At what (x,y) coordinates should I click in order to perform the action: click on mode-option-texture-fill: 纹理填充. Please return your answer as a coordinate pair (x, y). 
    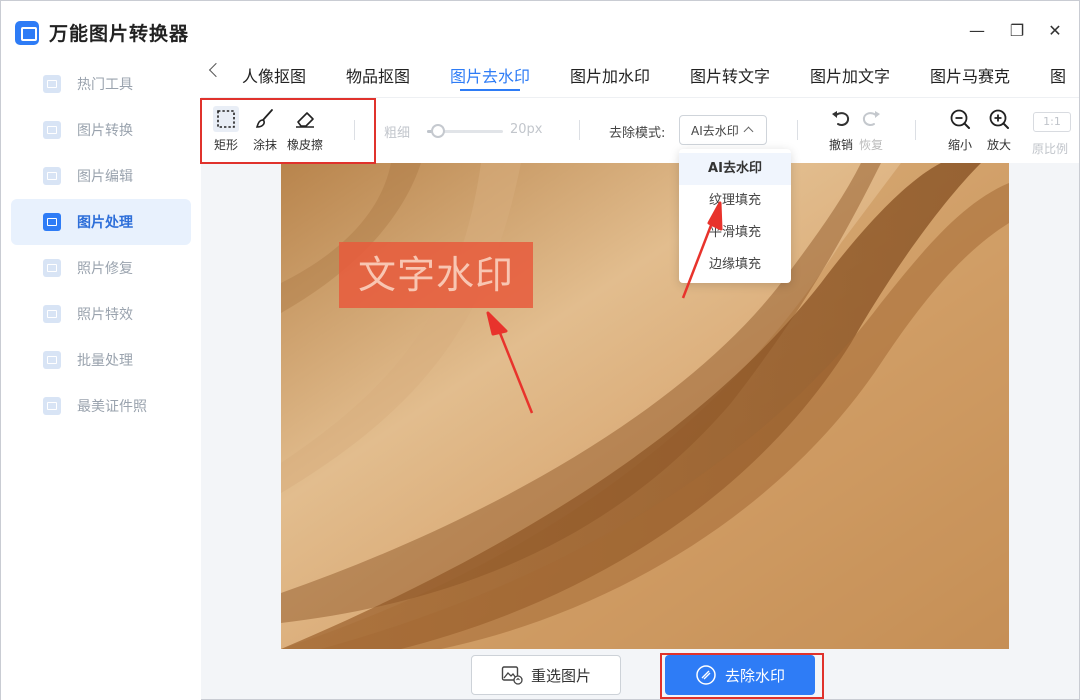
    Looking at the image, I should click on (735, 201).